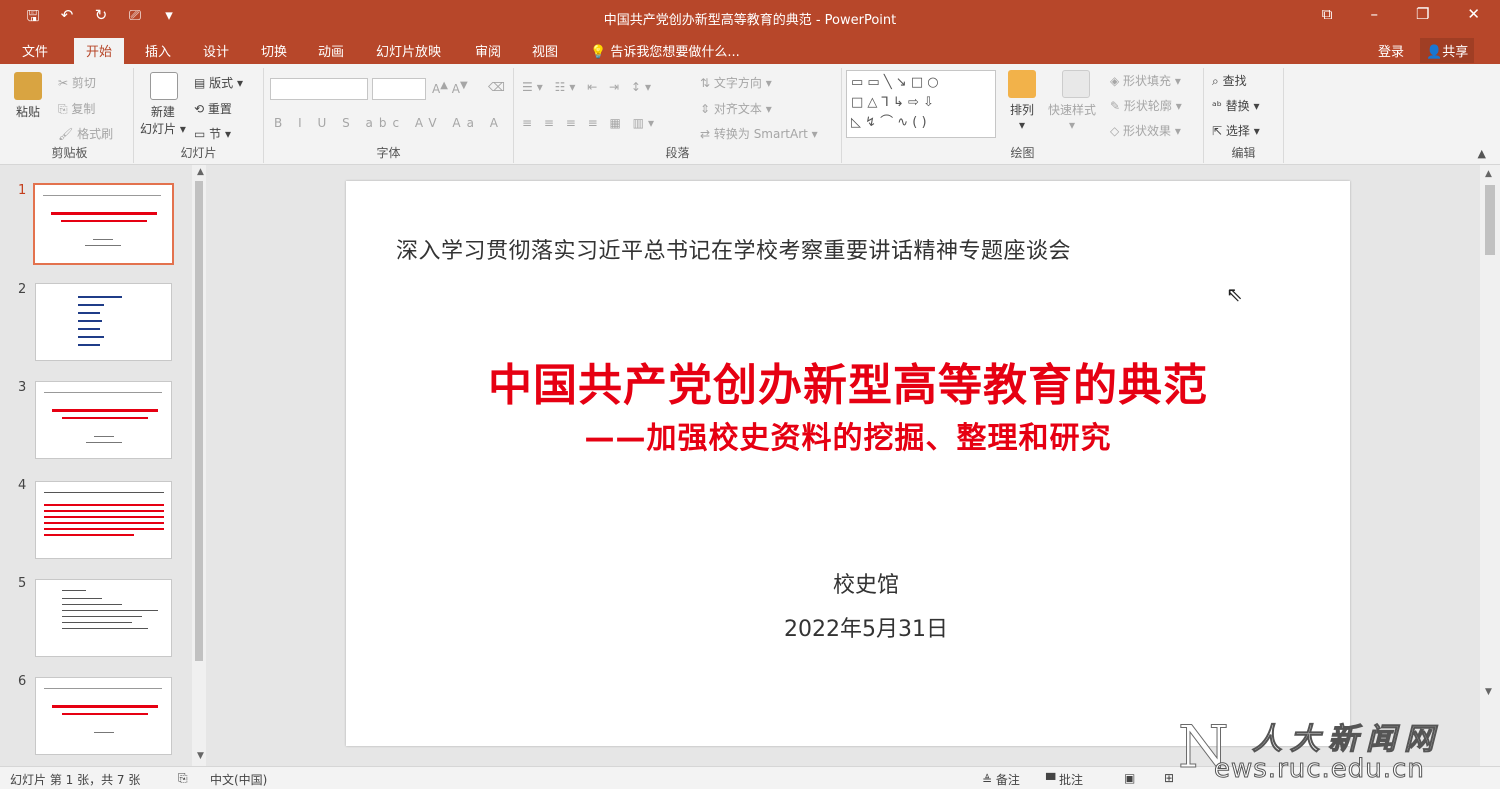  What do you see at coordinates (408, 50) in the screenshot?
I see `tab-slideshow: 幻灯片放映` at bounding box center [408, 50].